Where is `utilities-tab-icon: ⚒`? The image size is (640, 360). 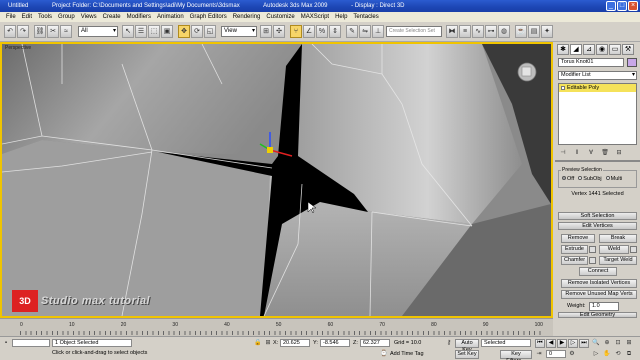
utilities-tab-icon: ⚒ is located at coordinates (628, 49).